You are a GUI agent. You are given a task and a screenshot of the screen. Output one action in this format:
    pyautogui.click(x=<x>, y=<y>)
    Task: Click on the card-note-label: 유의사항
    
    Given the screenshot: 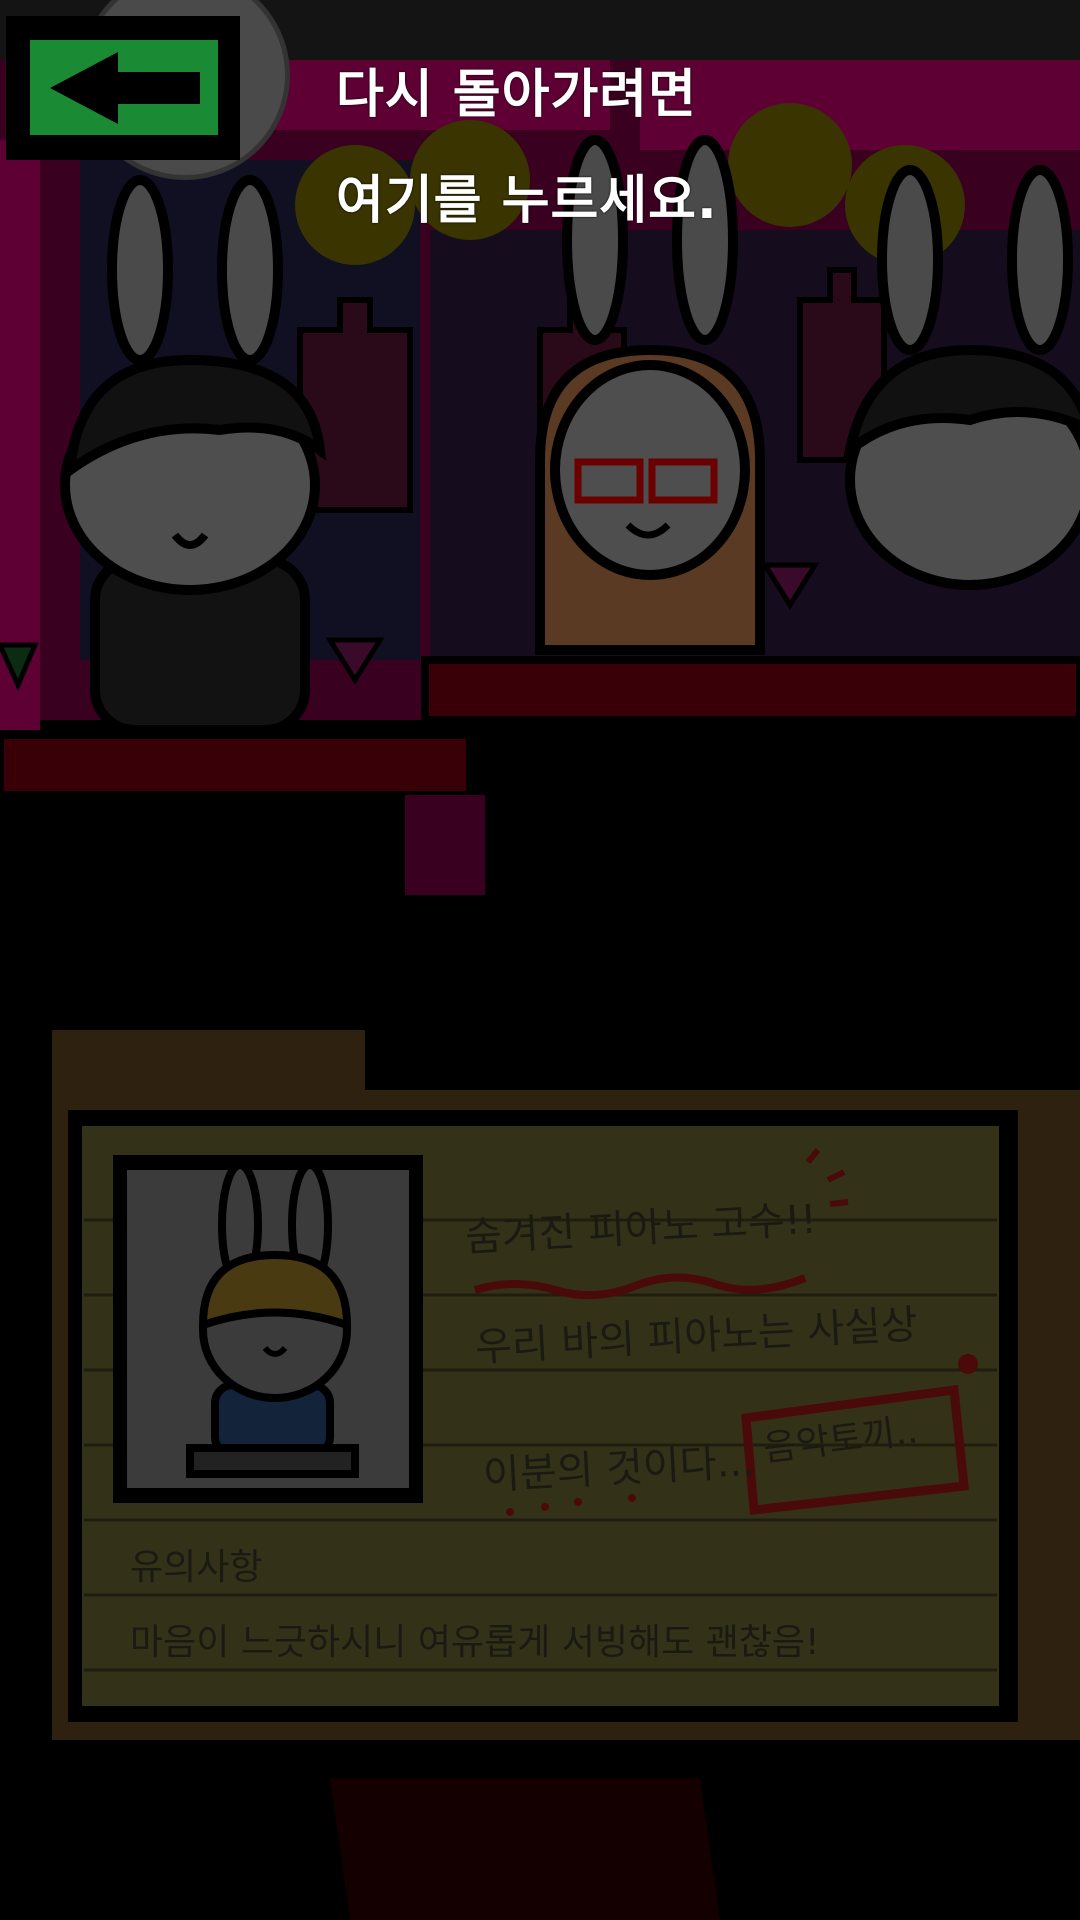 What is the action you would take?
    pyautogui.click(x=196, y=1567)
    